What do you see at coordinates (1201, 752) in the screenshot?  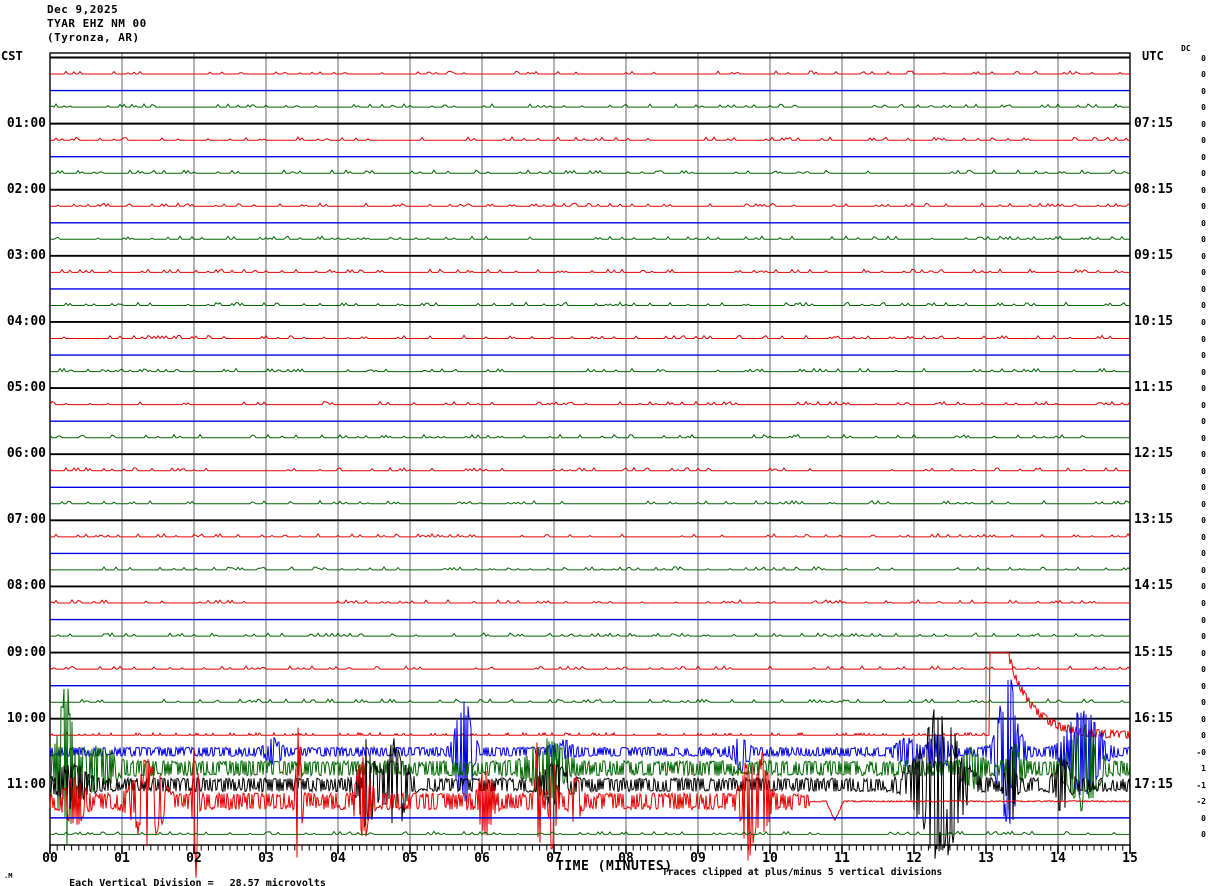 I see `dc-value: -0` at bounding box center [1201, 752].